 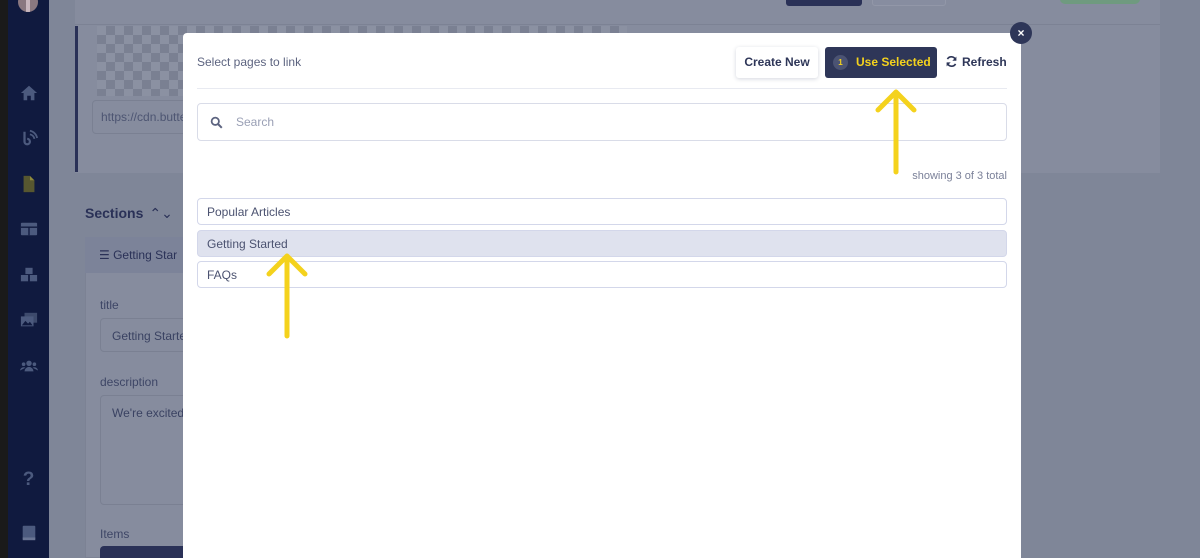 I want to click on page-icon, so click(x=28, y=183).